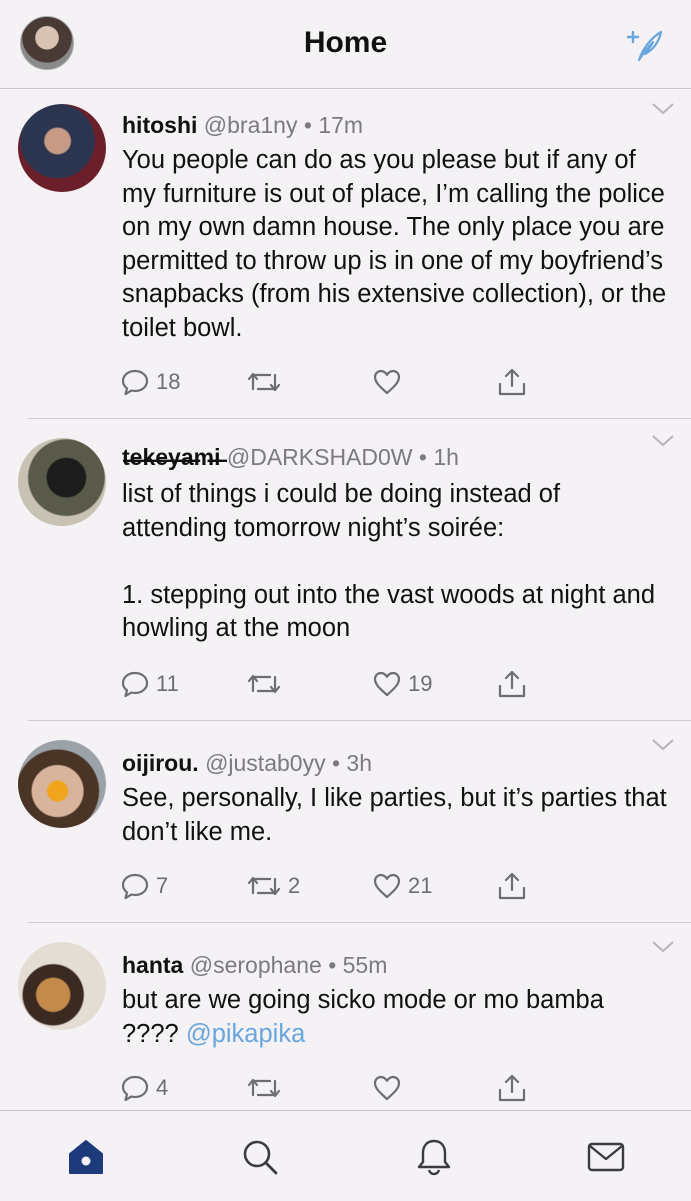 Image resolution: width=691 pixels, height=1201 pixels. I want to click on retweet-count: 2, so click(294, 885).